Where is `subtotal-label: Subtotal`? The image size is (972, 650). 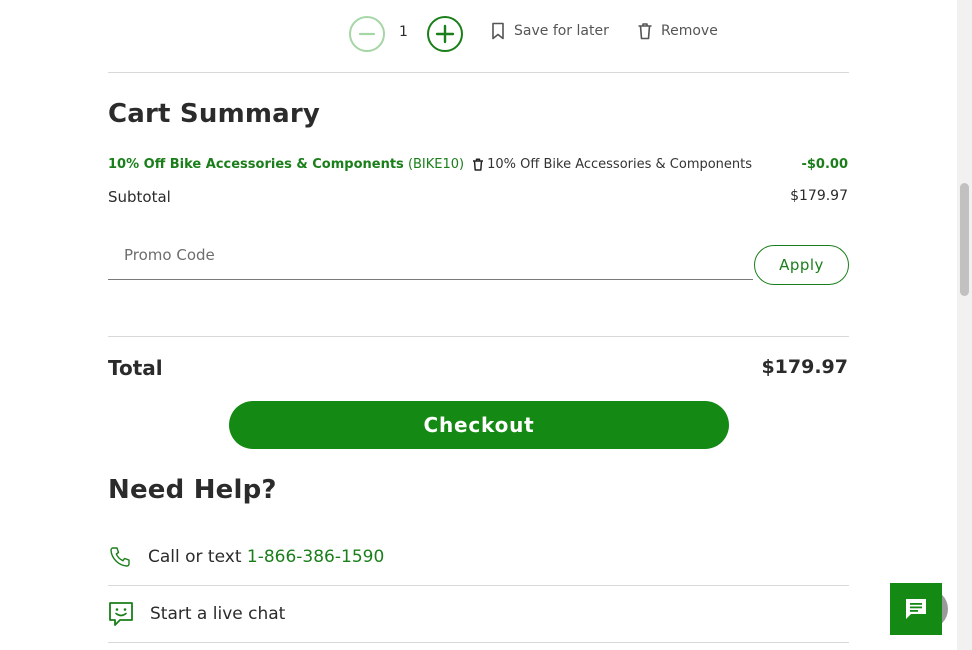 subtotal-label: Subtotal is located at coordinates (139, 197).